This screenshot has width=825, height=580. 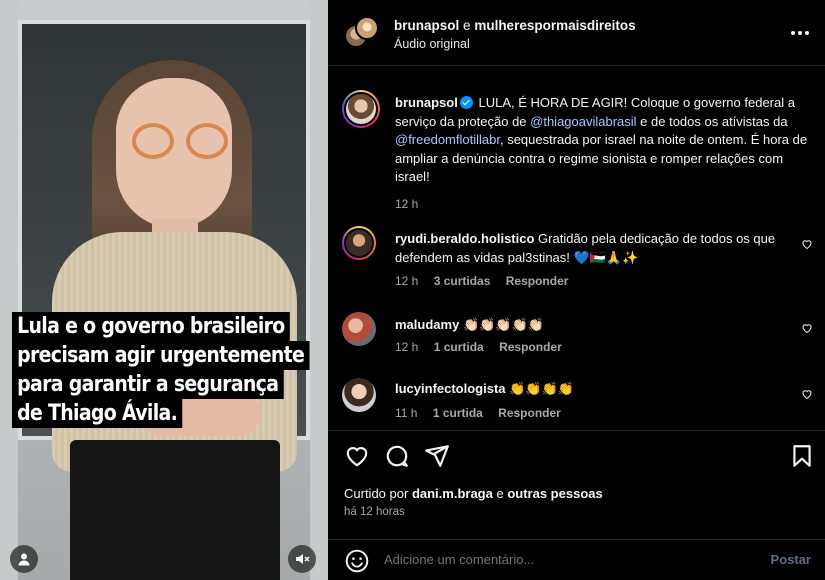 I want to click on header-usernames: brunapsol e mulherespormaisdireitos, so click(x=515, y=25).